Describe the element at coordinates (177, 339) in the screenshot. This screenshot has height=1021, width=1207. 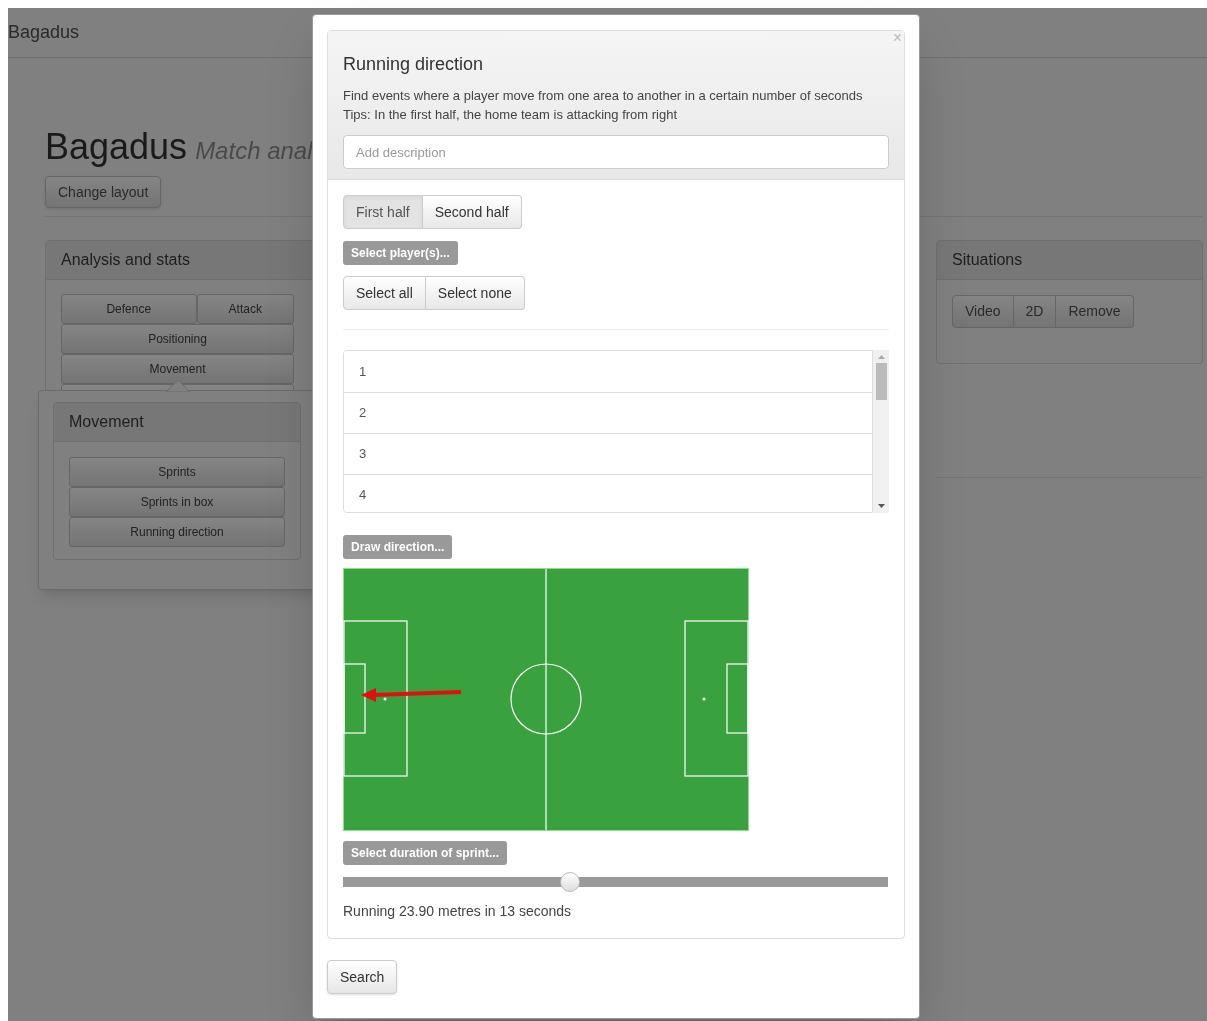
I see `analysis-button: Positioning` at that location.